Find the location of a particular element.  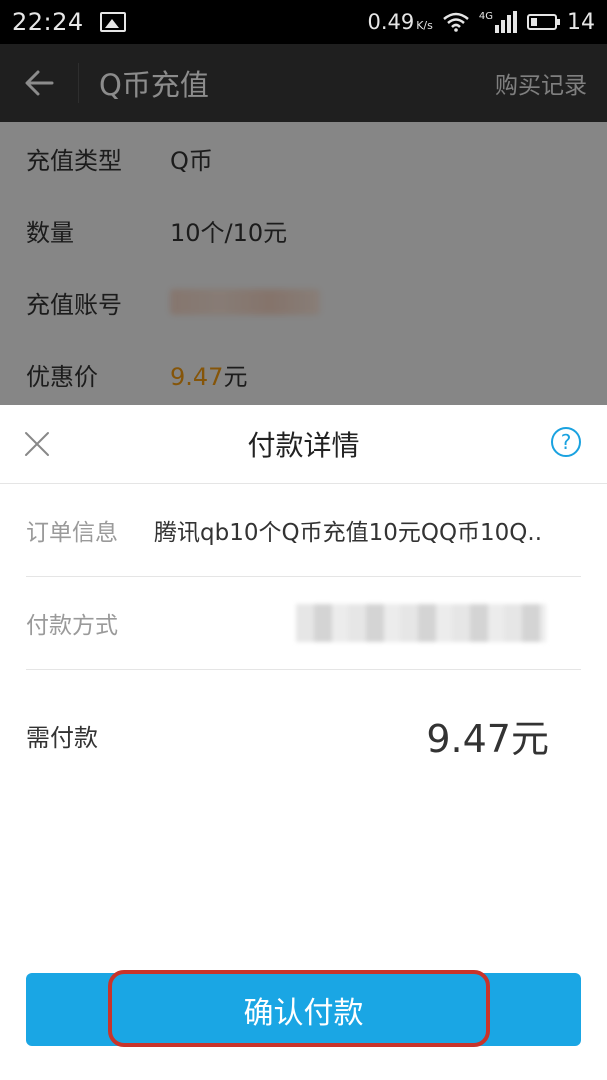

status-indicators: 0.49 K/s 4G 14 is located at coordinates (481, 22).